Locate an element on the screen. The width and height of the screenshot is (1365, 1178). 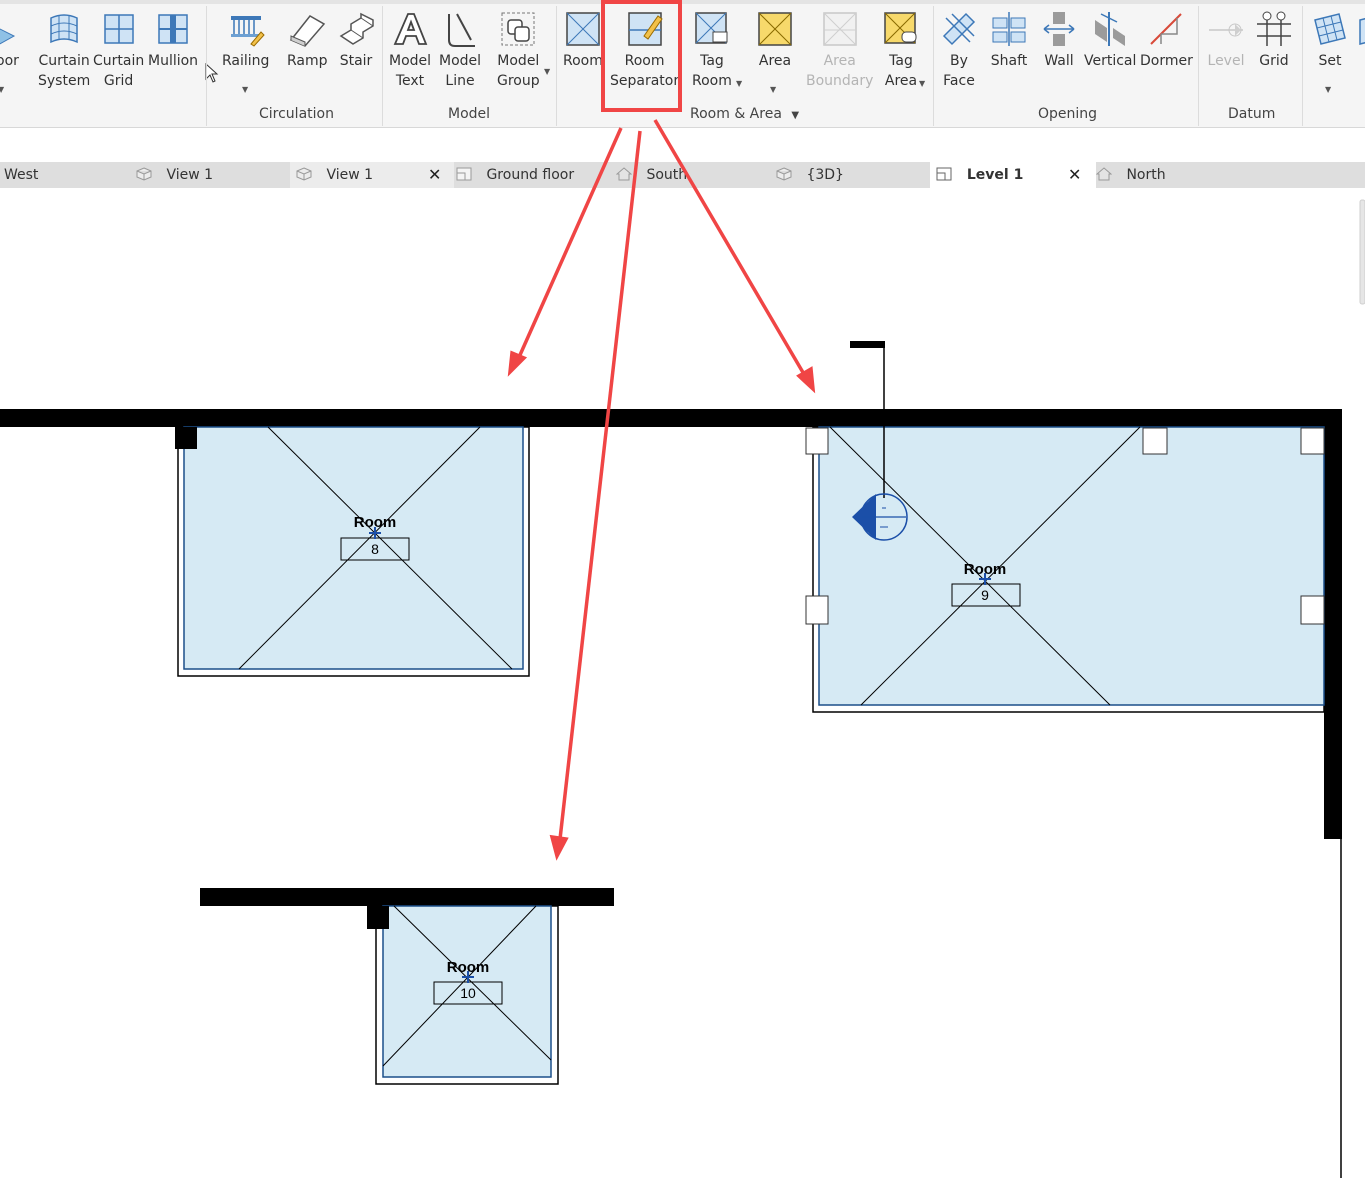
ramp-tool: Ramp is located at coordinates (307, 40).